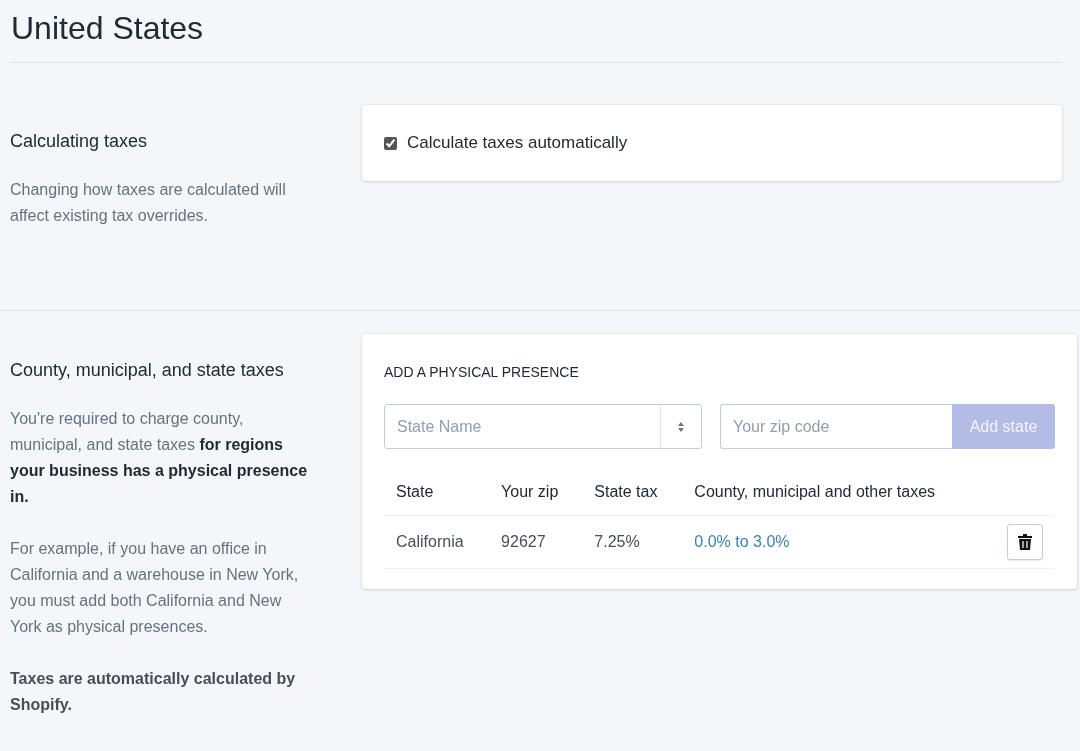 The image size is (1080, 751). I want to click on table-cell: 92627, so click(523, 541).